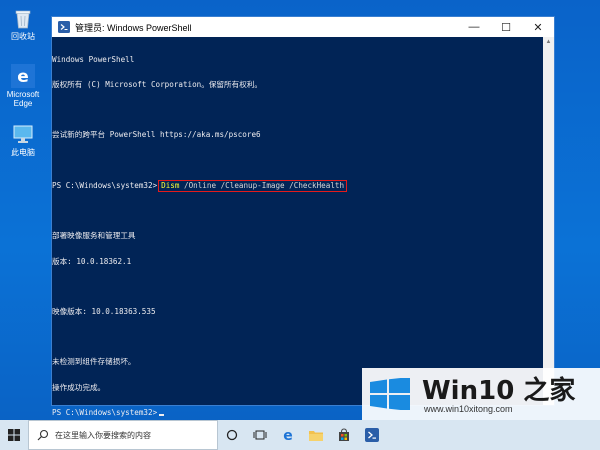 This screenshot has height=450, width=600. What do you see at coordinates (538, 27) in the screenshot?
I see `close-button: ✕` at bounding box center [538, 27].